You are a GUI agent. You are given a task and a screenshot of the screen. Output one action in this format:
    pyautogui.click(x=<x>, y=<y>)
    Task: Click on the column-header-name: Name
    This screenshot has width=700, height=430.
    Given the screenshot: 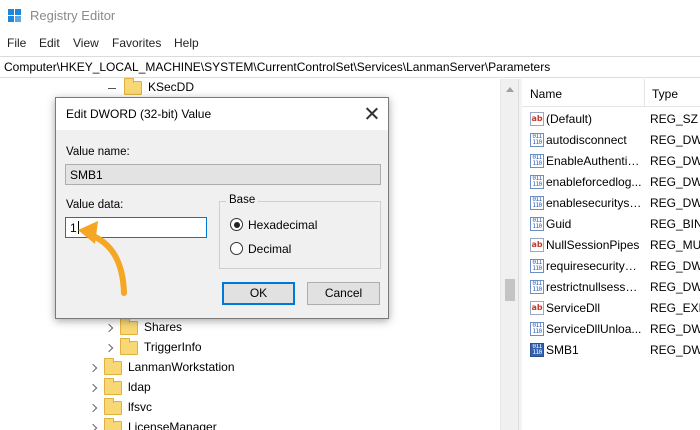 What is the action you would take?
    pyautogui.click(x=546, y=94)
    